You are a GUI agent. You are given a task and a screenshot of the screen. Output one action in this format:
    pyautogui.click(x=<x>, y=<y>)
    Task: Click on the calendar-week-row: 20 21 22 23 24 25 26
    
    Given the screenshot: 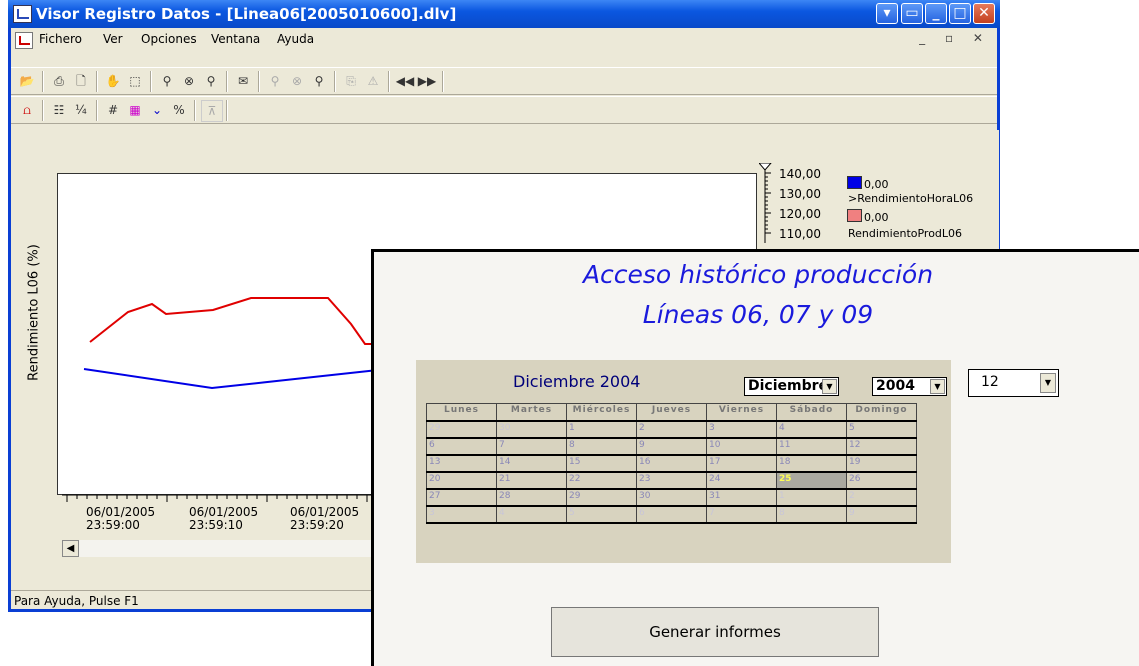 What is the action you would take?
    pyautogui.click(x=671, y=480)
    